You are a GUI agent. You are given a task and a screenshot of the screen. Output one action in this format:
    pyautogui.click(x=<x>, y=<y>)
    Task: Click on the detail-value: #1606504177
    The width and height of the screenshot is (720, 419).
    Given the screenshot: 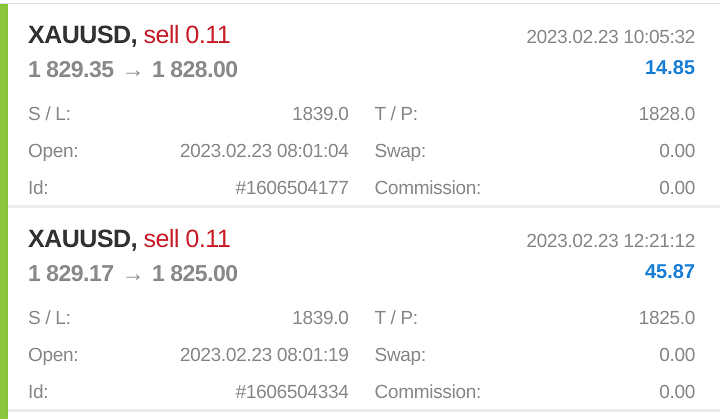 What is the action you would take?
    pyautogui.click(x=292, y=188)
    